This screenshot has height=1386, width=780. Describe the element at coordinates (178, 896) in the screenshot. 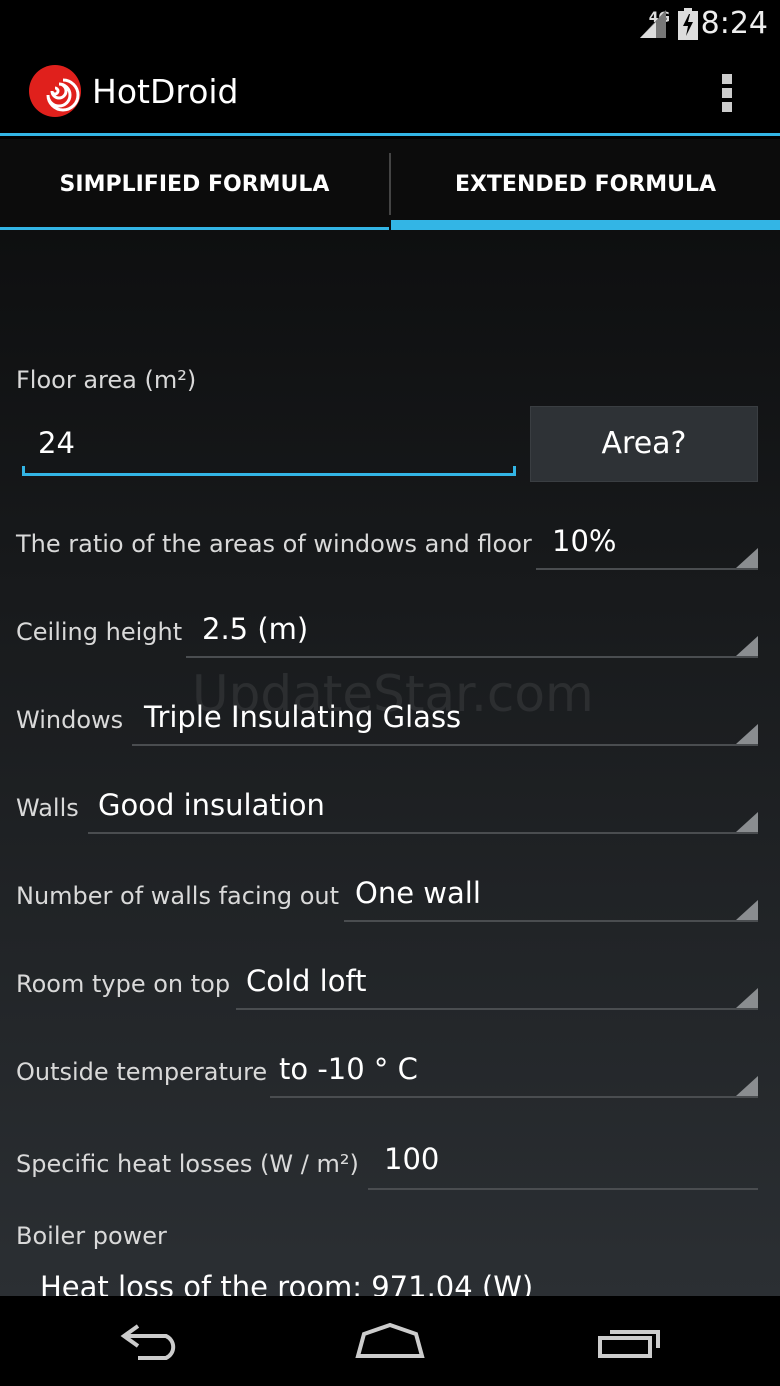

I see `walls-facing-out-label: Number of walls facing out` at that location.